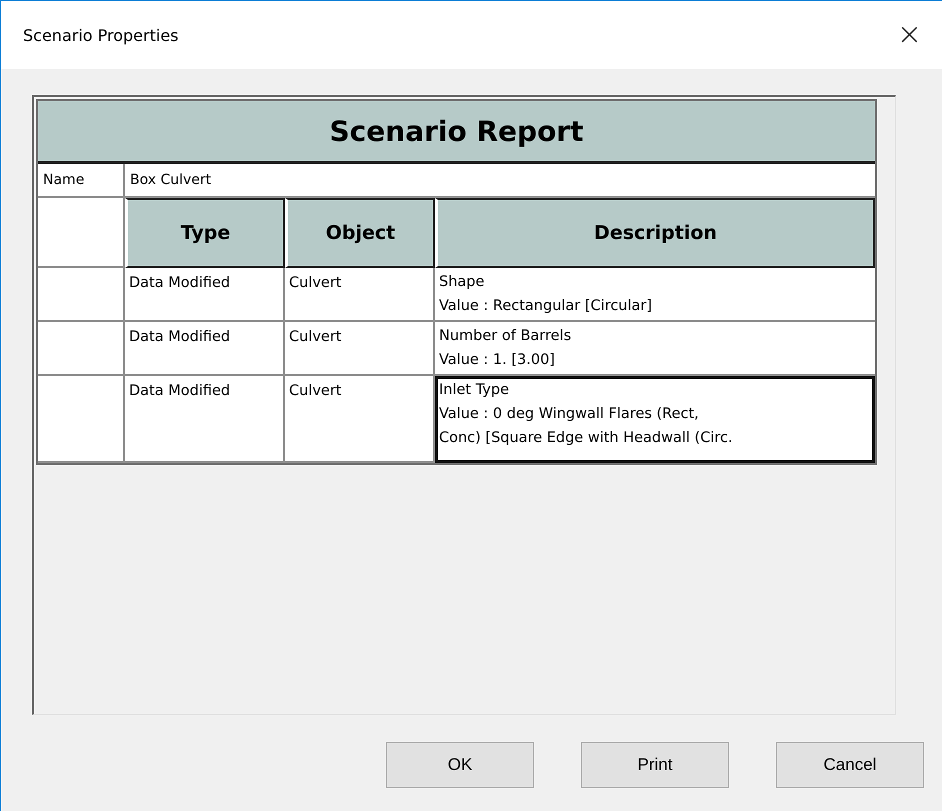 This screenshot has width=942, height=811. Describe the element at coordinates (205, 233) in the screenshot. I see `column-header: Type` at that location.